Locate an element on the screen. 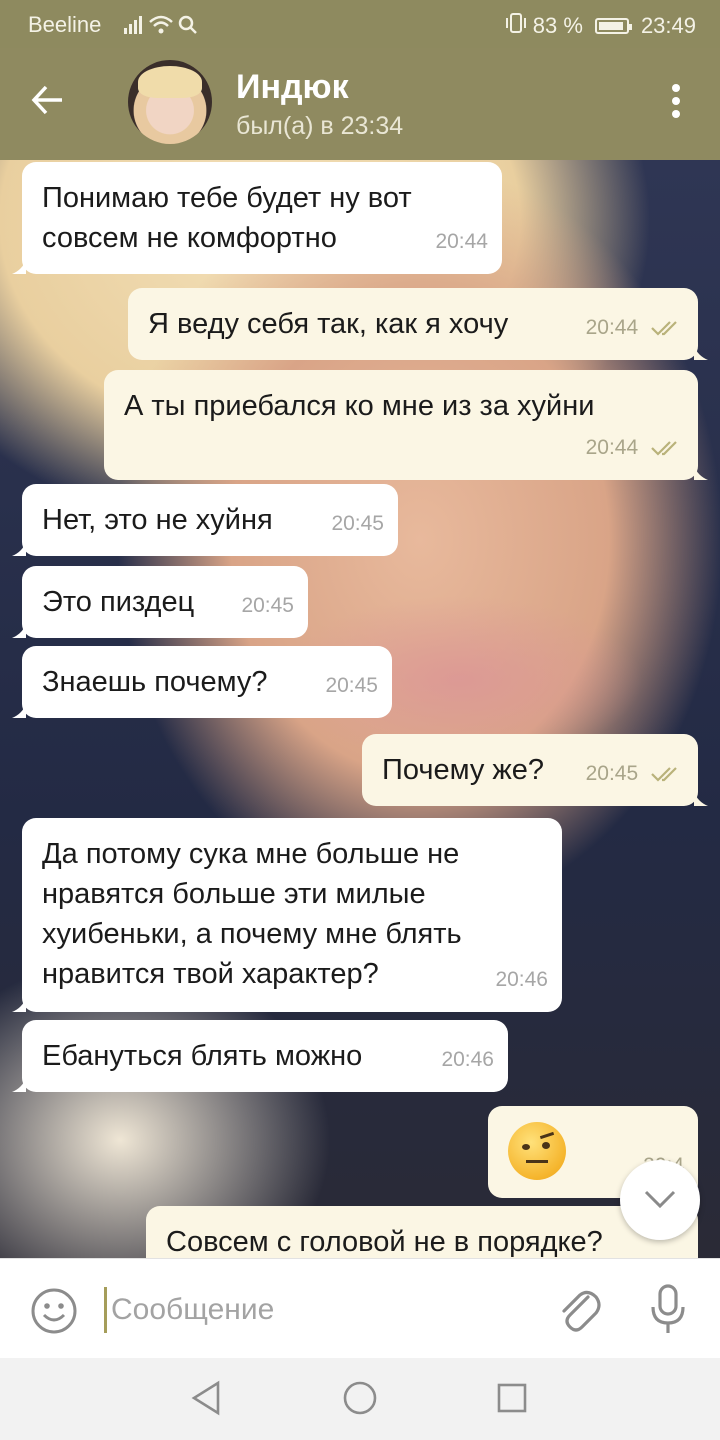 This screenshot has height=1440, width=720. carrier-name: Beeline is located at coordinates (65, 24).